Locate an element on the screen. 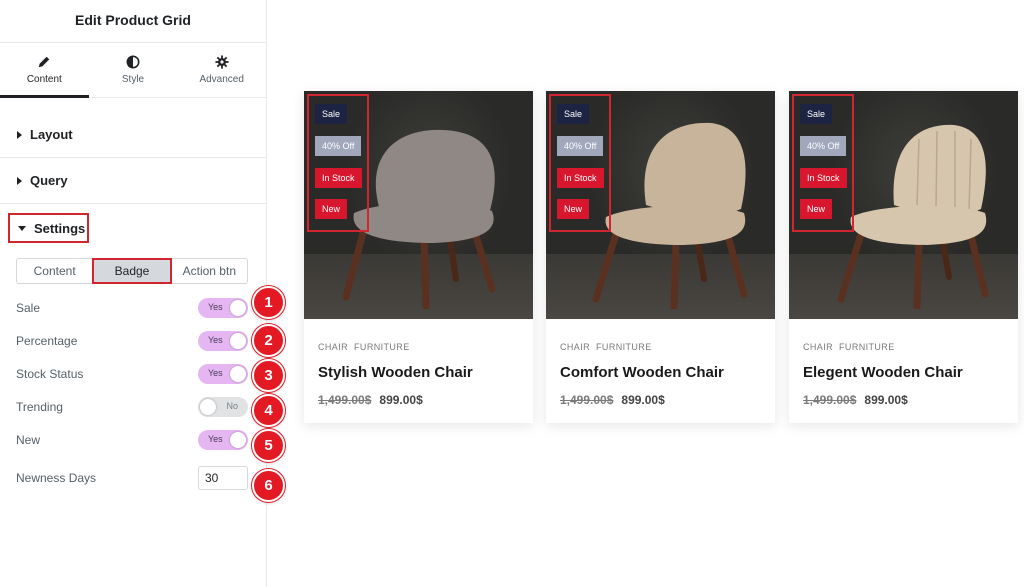 The width and height of the screenshot is (1024, 587). control-percentage: Percentage Yes is located at coordinates (132, 341).